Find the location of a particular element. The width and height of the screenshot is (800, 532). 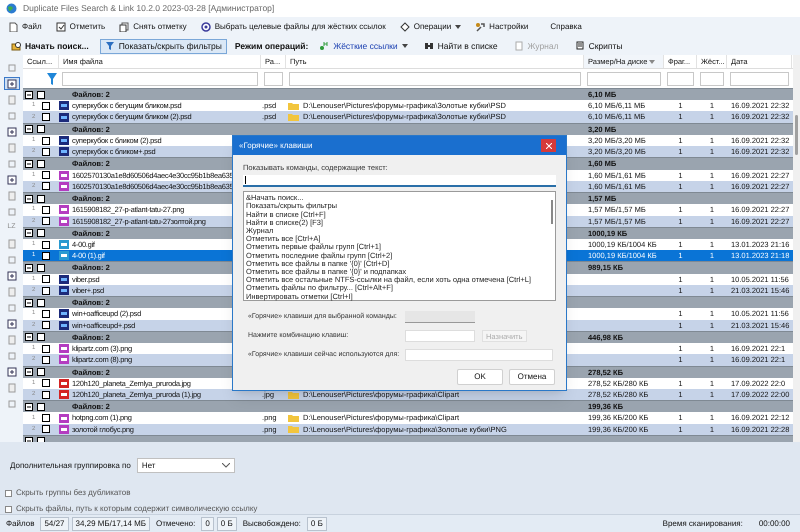

status-label: Высвобождено: is located at coordinates (272, 524).